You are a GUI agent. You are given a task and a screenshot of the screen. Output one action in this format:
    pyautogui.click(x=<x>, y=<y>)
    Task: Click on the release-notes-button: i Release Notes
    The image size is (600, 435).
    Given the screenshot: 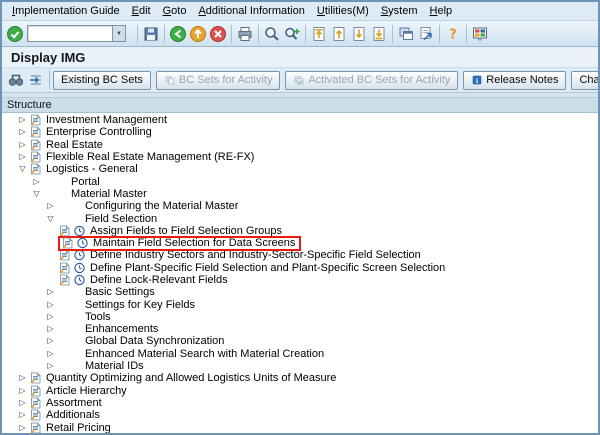 What is the action you would take?
    pyautogui.click(x=515, y=80)
    